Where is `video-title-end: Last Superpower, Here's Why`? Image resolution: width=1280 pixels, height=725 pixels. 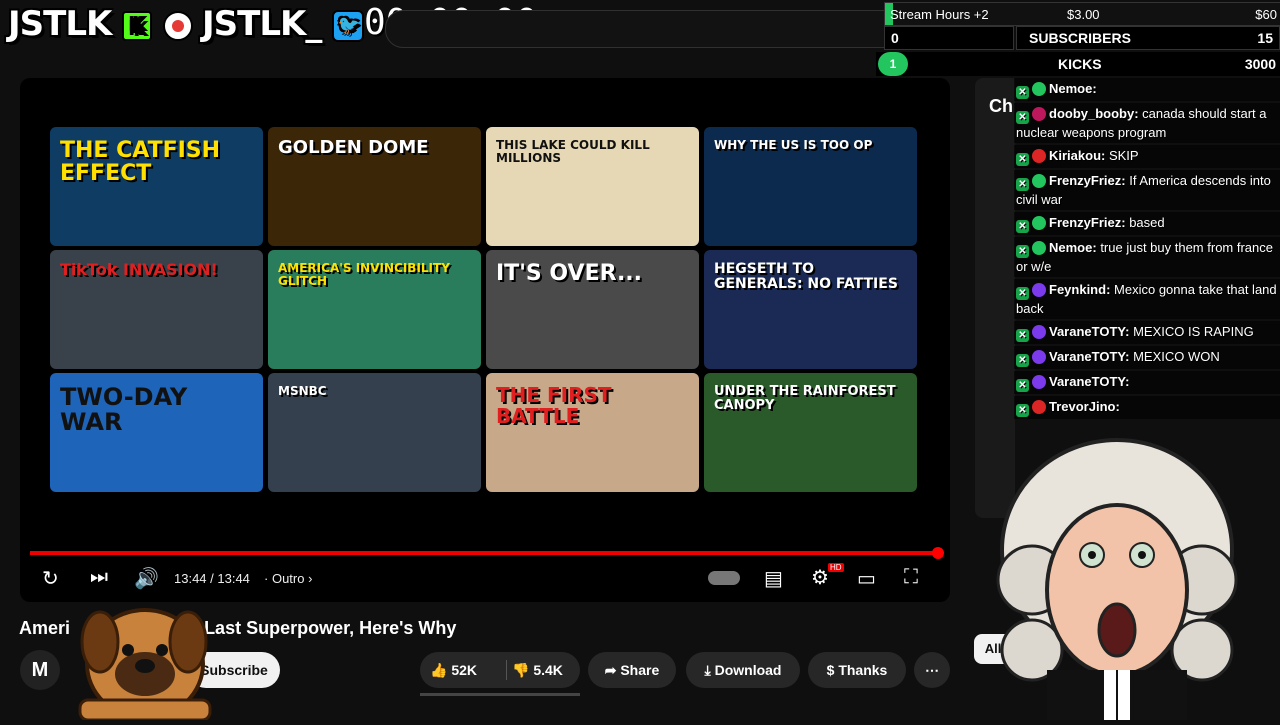
video-title-end: Last Superpower, Here's Why is located at coordinates (330, 628).